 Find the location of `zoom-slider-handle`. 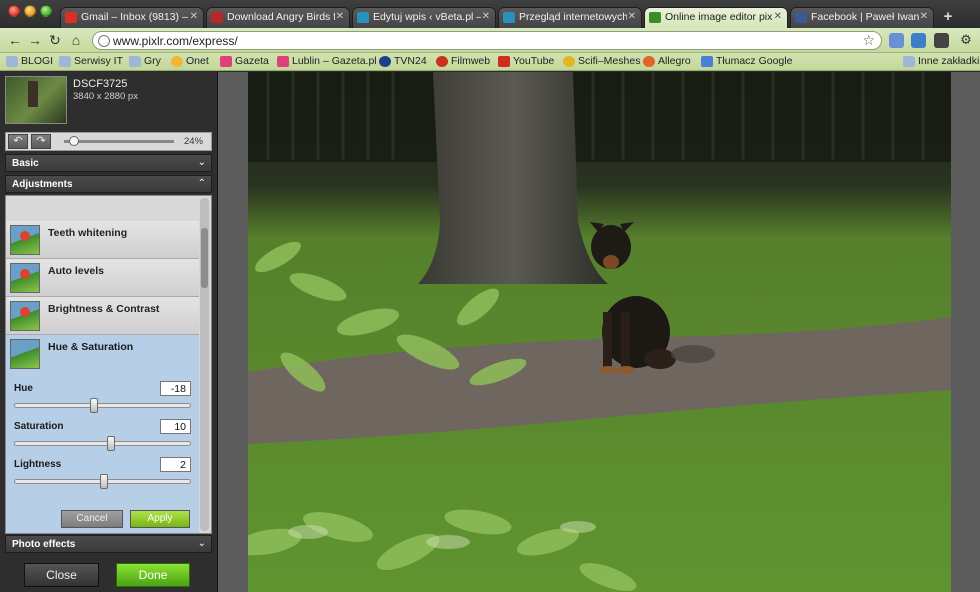

zoom-slider-handle is located at coordinates (73, 141).